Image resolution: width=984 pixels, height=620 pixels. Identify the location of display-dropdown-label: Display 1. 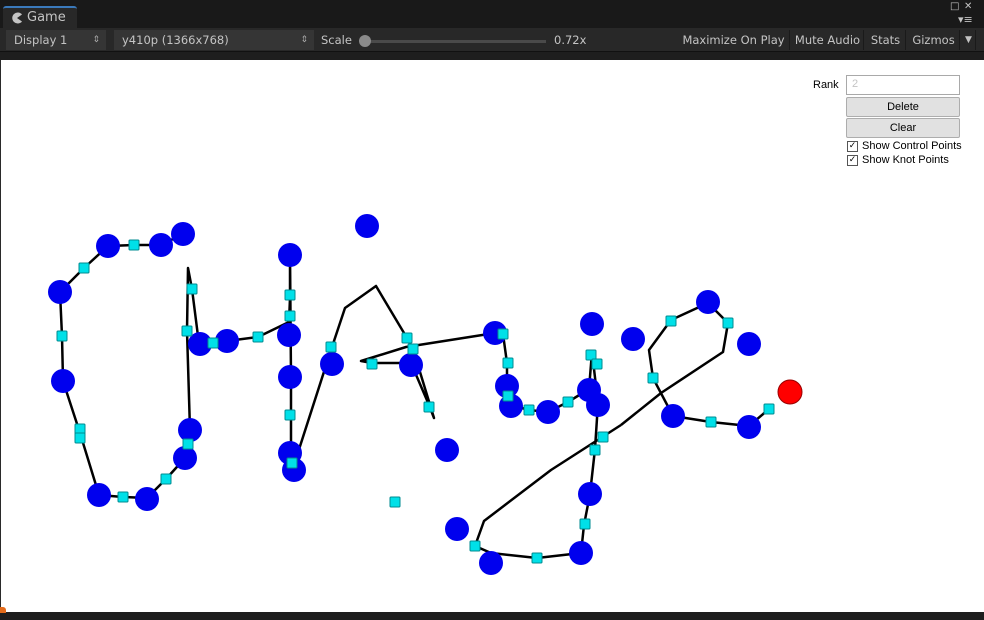
(41, 40).